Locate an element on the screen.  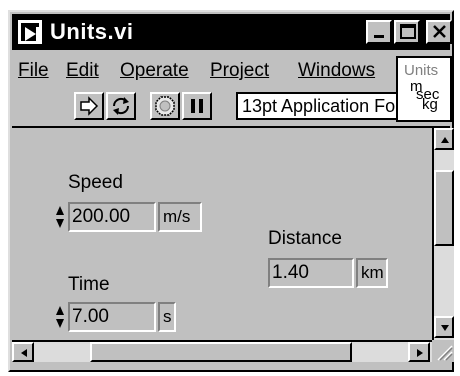
resize-grip-icon is located at coordinates (445, 353).